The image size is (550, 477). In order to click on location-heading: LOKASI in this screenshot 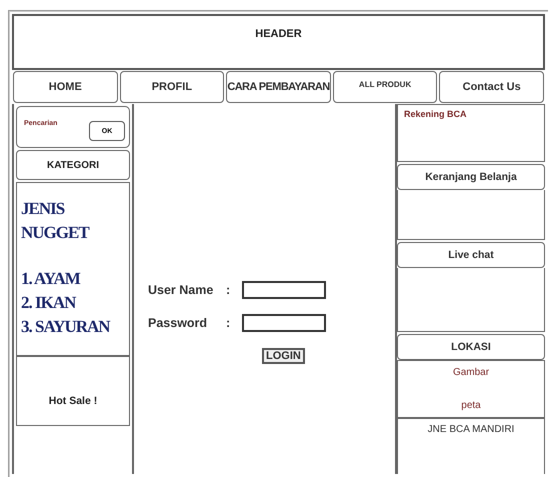, I will do `click(471, 347)`.